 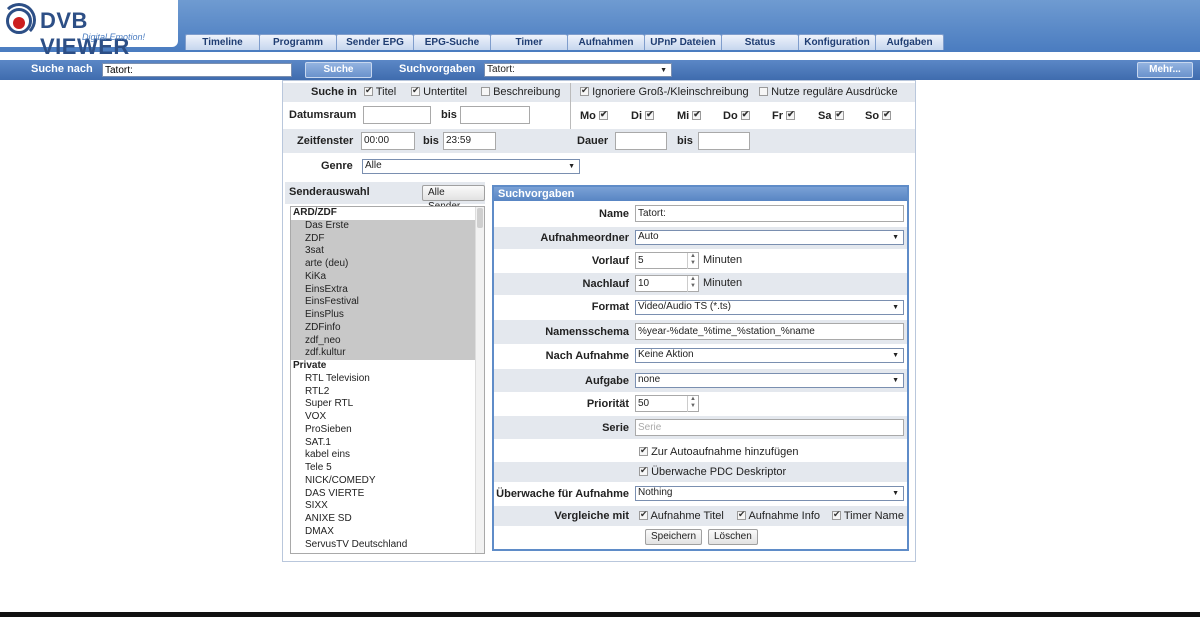 I want to click on all-channels-button: Alle Sender, so click(x=453, y=198).